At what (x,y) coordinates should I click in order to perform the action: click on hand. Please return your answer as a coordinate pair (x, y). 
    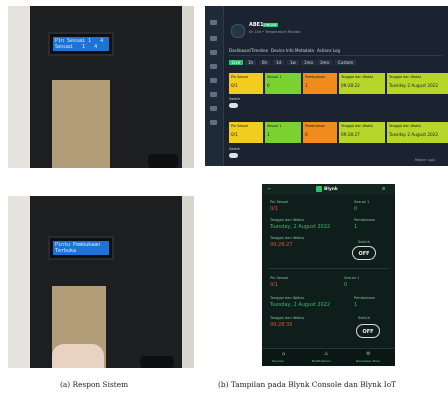
    Looking at the image, I should click on (78, 356).